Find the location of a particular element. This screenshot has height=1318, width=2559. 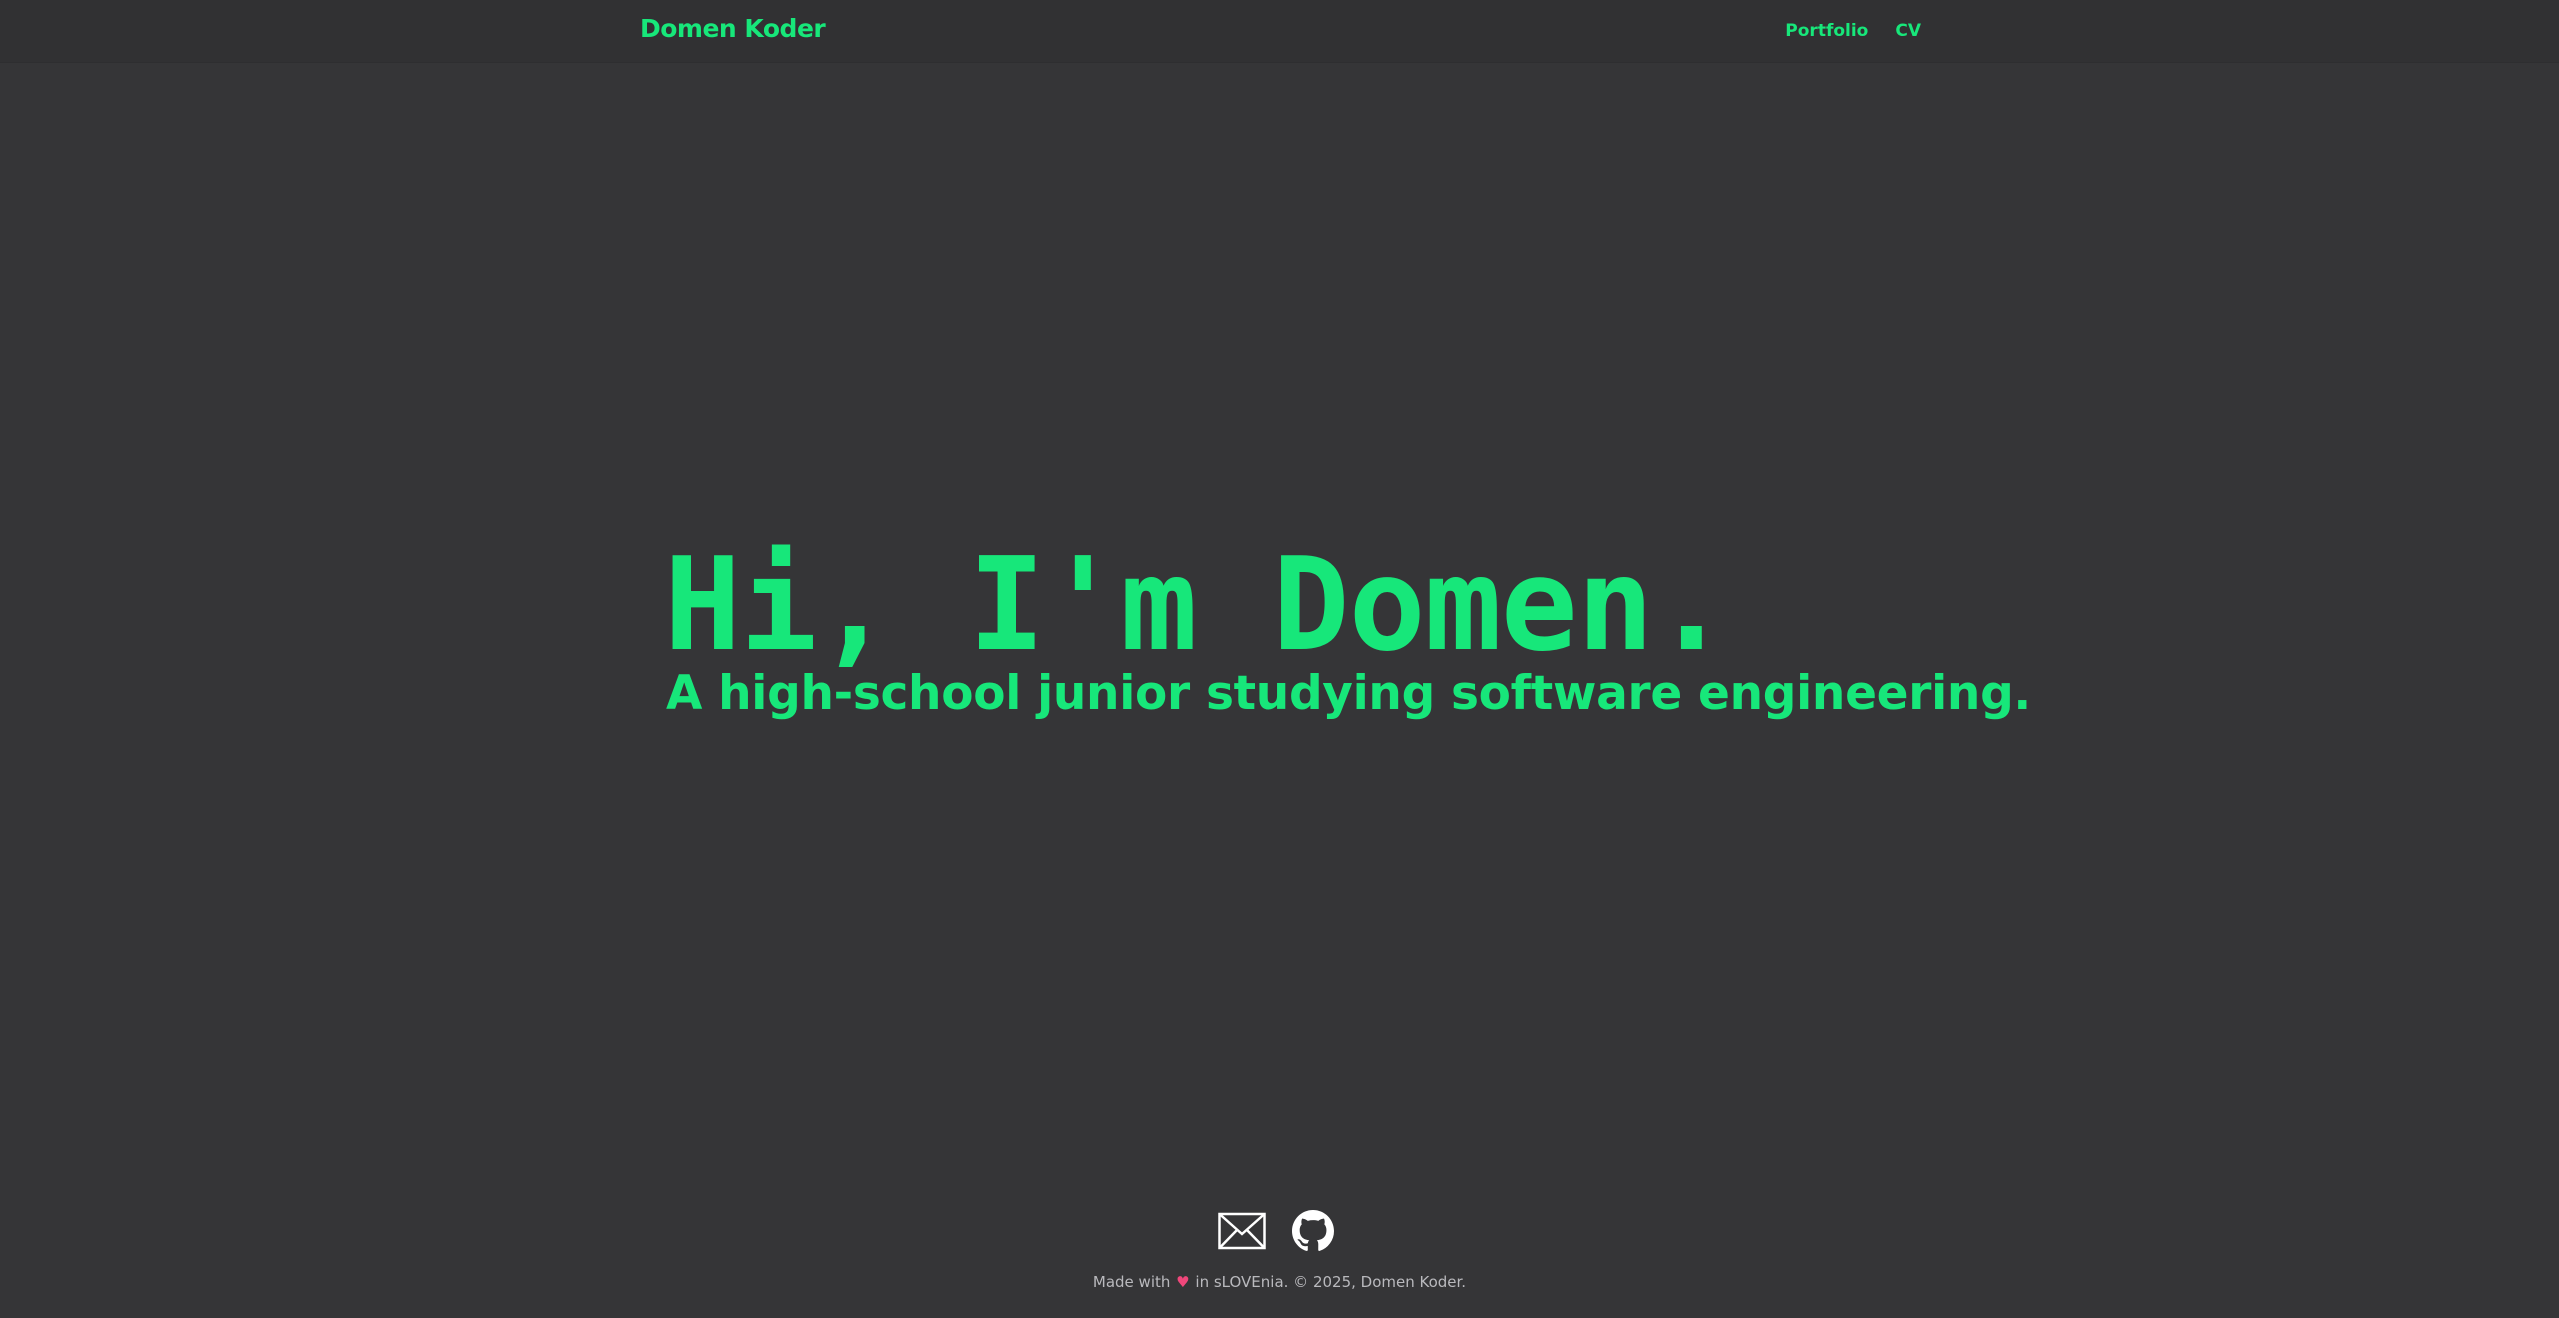

footer-rest: in sLOVEnia. © 2025, Domen Koder. is located at coordinates (1331, 1282).